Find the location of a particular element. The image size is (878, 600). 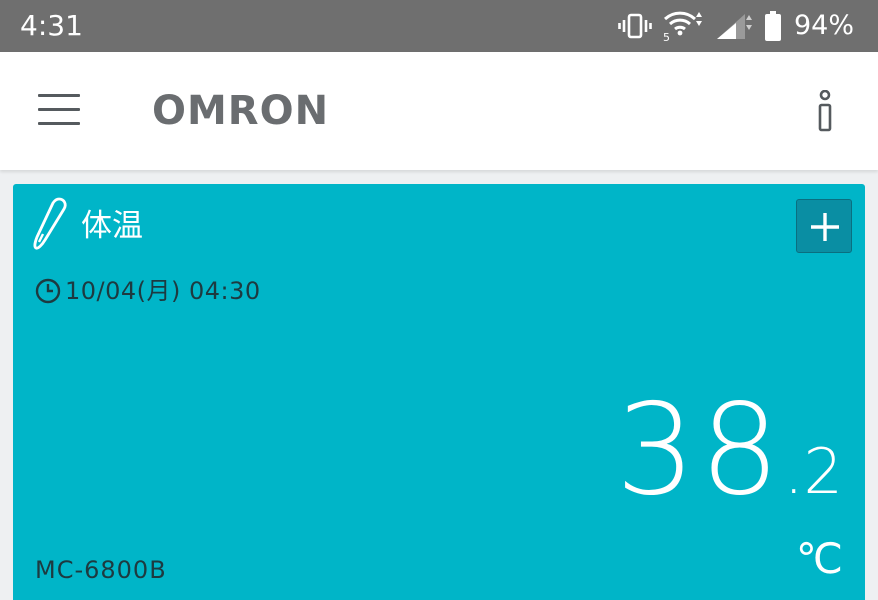

plus-icon is located at coordinates (825, 227).